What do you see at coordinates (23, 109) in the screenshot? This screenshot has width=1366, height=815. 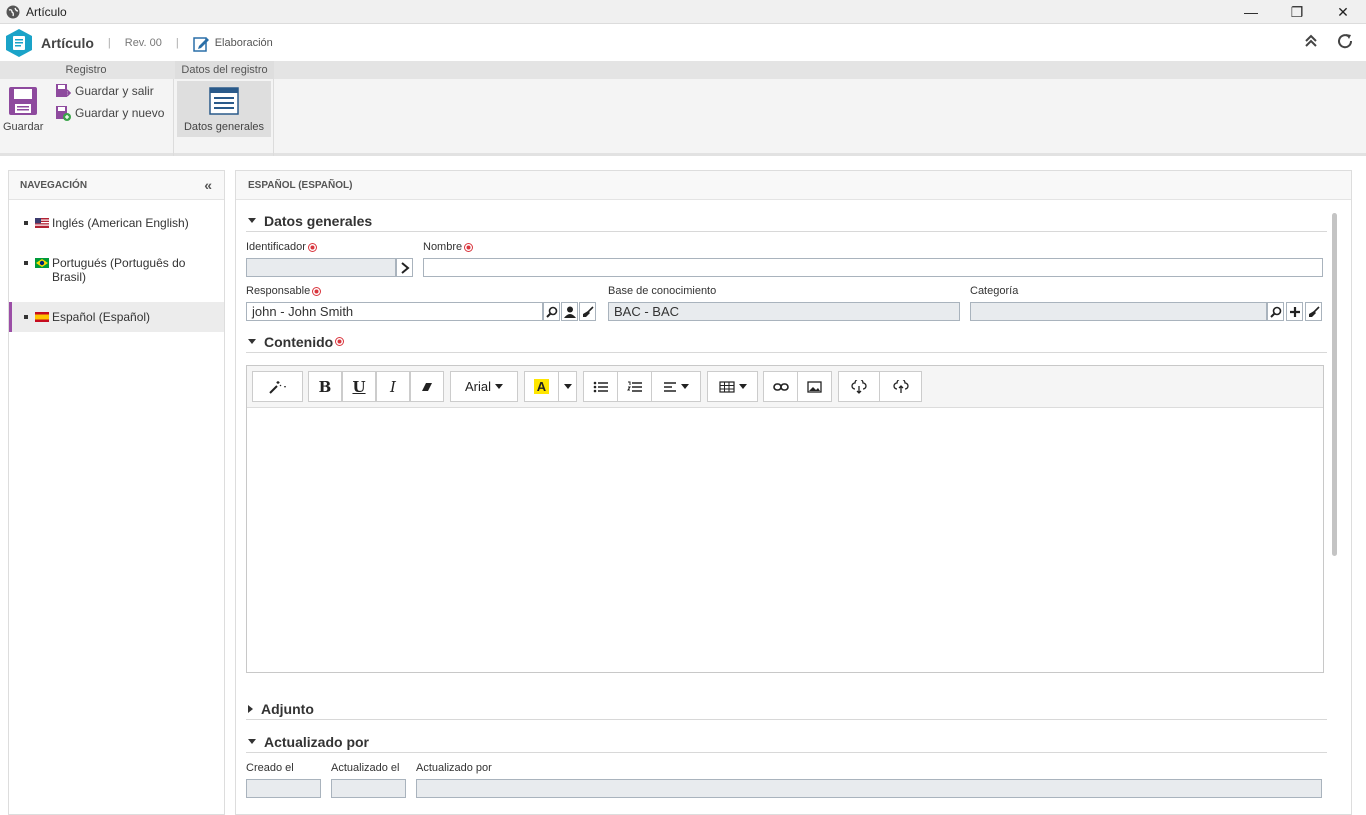 I see `save-button: Guardar` at bounding box center [23, 109].